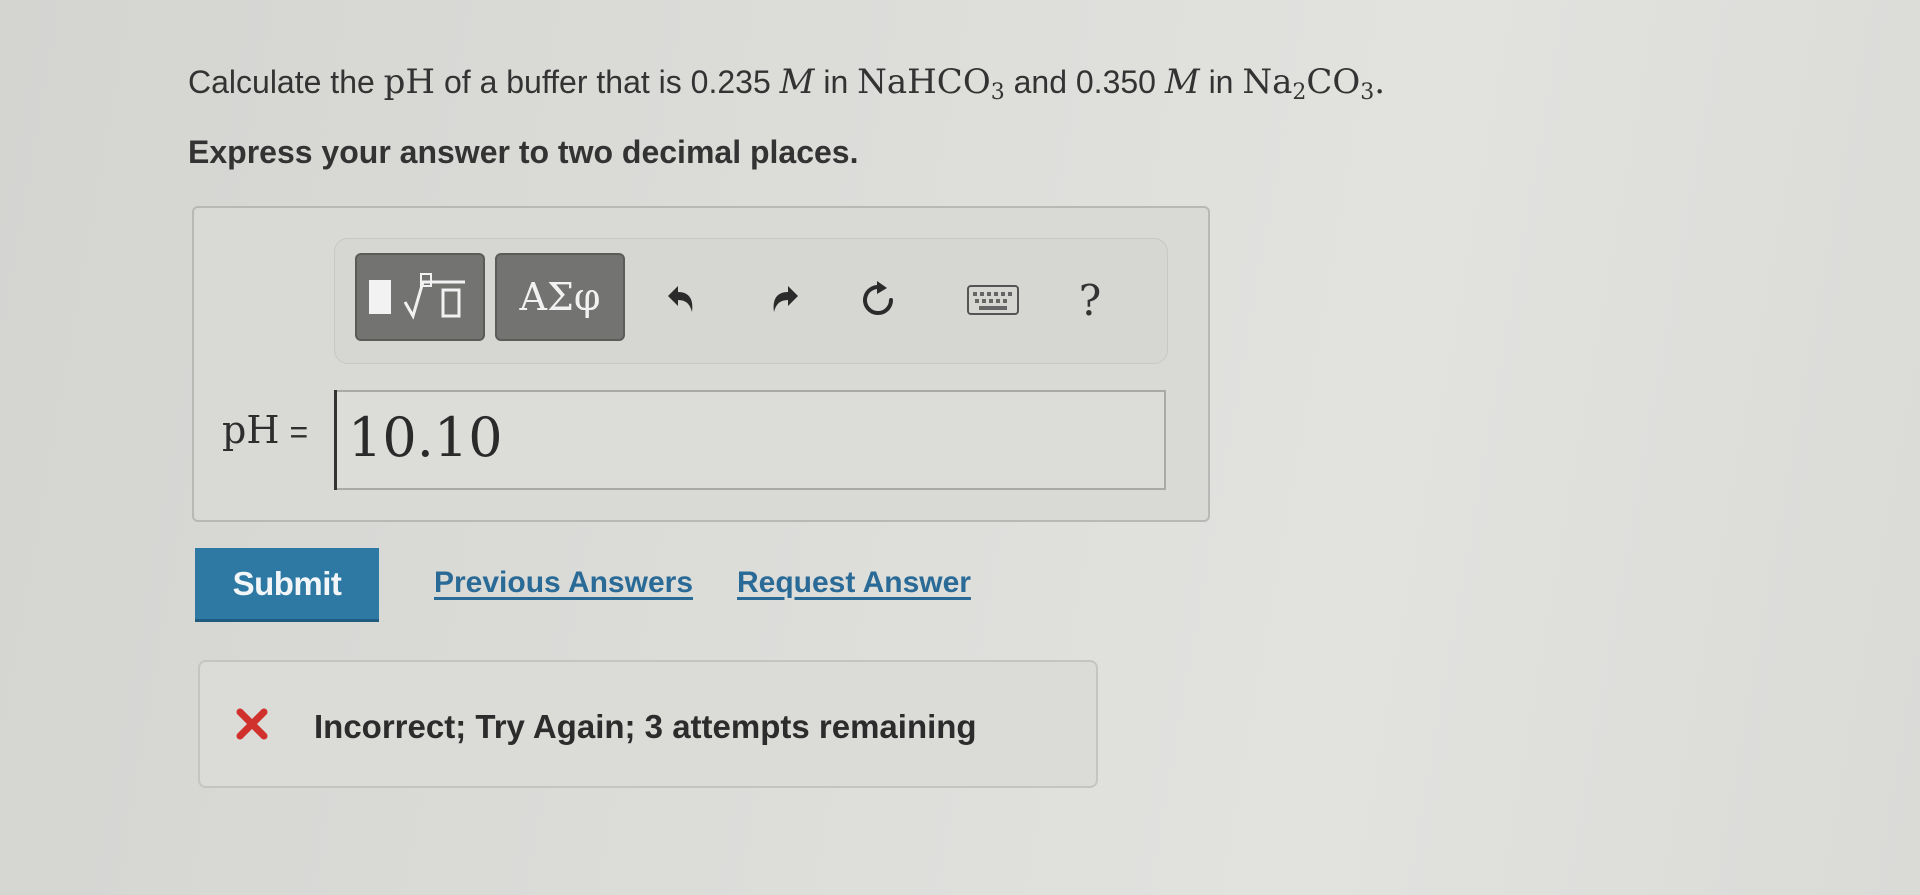 Image resolution: width=1920 pixels, height=895 pixels. I want to click on symbols-button: ΑΣφ, so click(560, 297).